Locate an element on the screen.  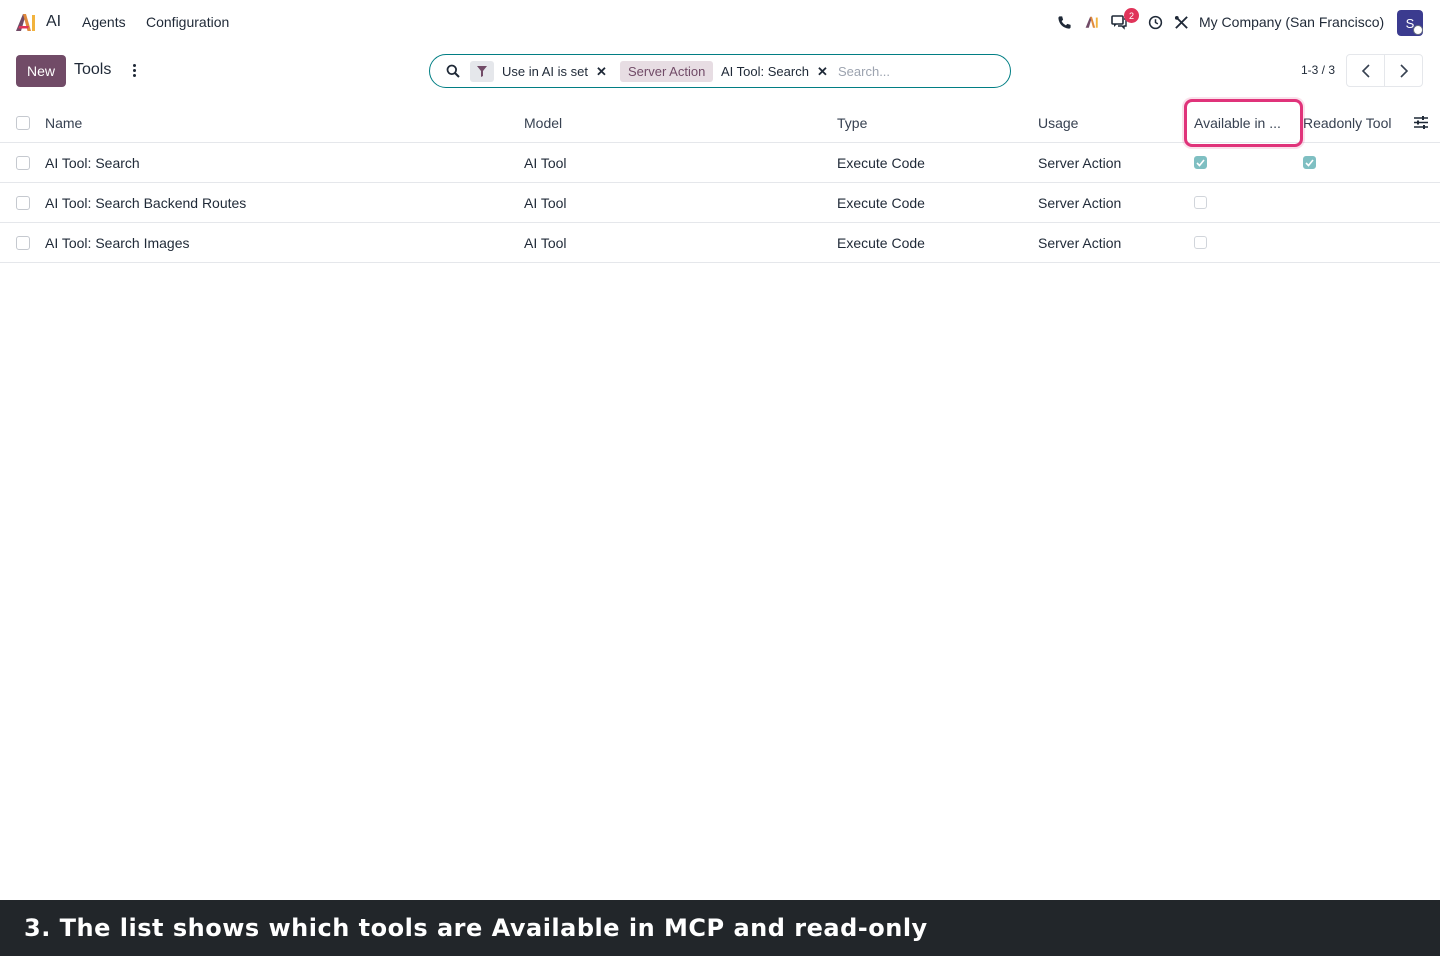
pager-value: 1-3 / 3 is located at coordinates (1318, 70).